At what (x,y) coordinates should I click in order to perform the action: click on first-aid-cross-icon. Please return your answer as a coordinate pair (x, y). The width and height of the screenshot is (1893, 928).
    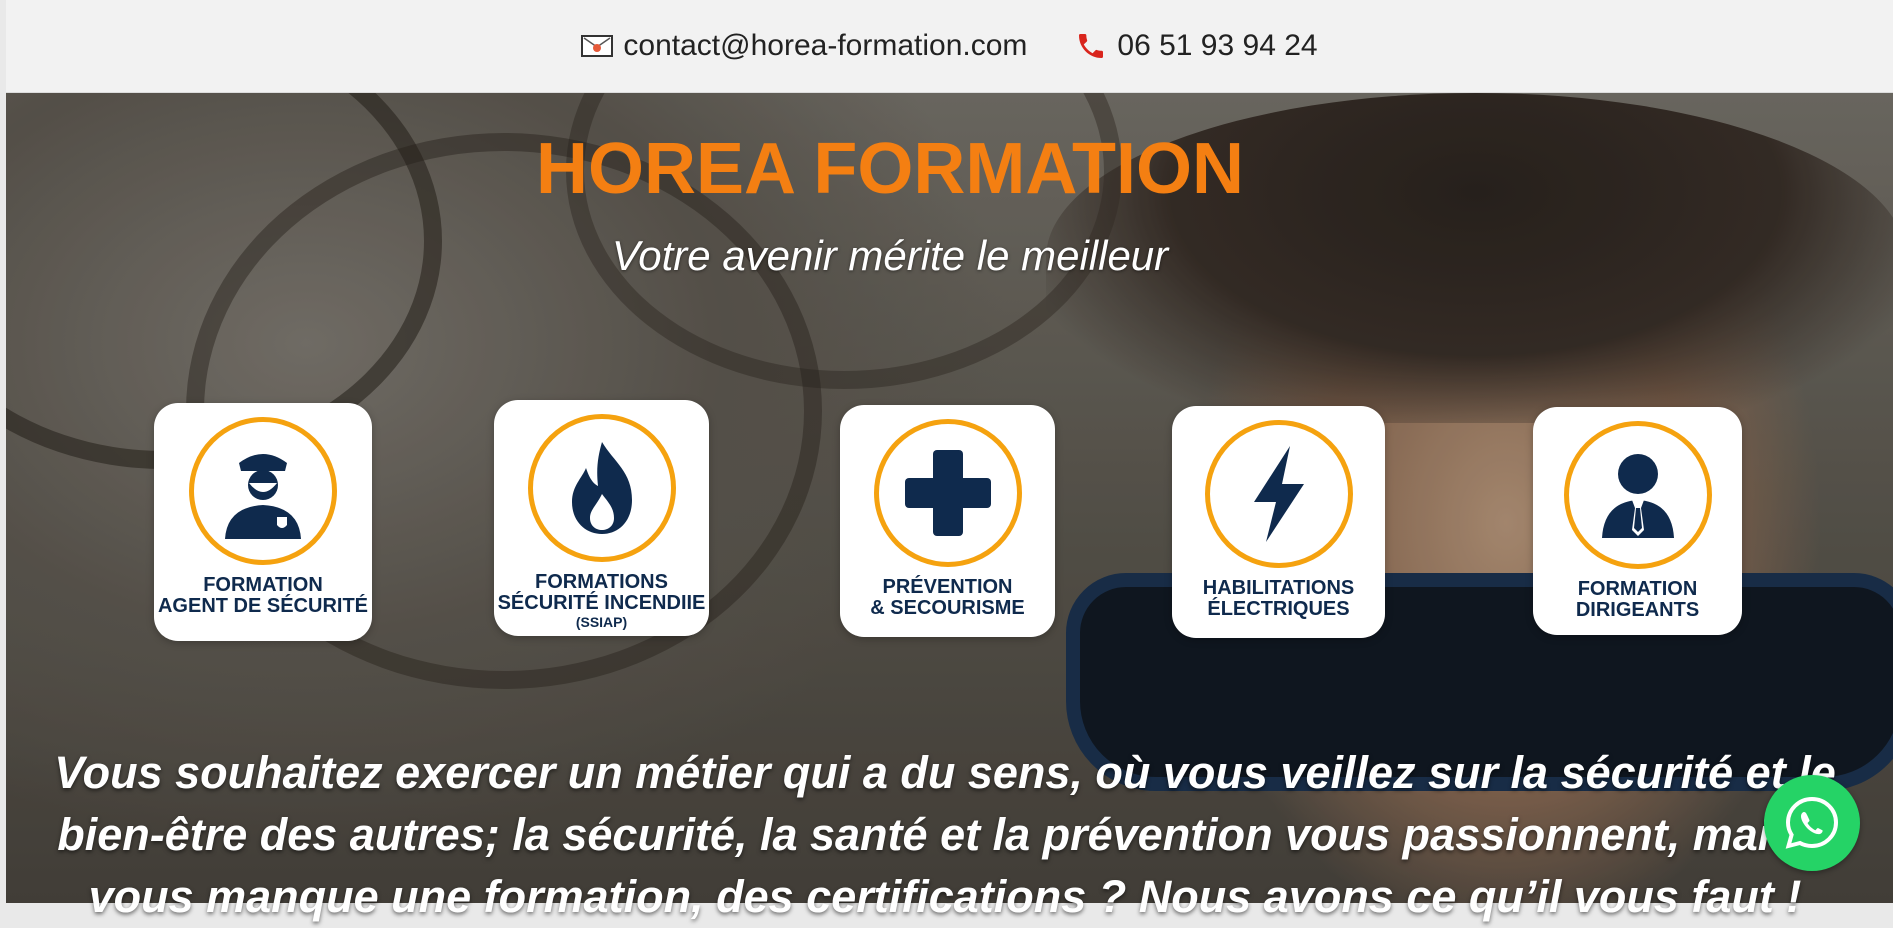
    Looking at the image, I should click on (947, 493).